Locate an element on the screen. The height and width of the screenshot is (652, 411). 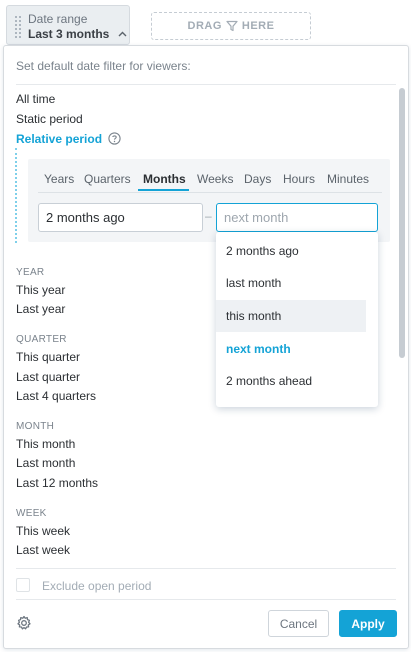
exclude-open-period-label: Exclude open period is located at coordinates (97, 586).